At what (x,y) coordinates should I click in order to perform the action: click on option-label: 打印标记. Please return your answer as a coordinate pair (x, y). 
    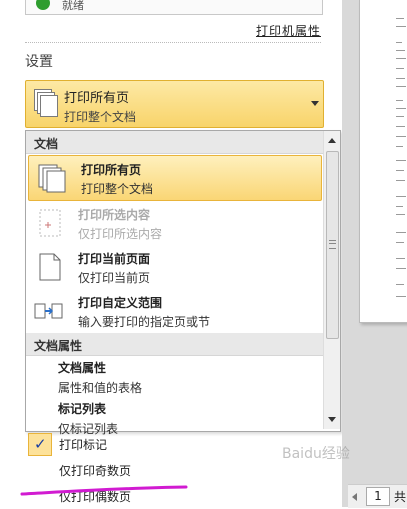
    Looking at the image, I should click on (83, 445).